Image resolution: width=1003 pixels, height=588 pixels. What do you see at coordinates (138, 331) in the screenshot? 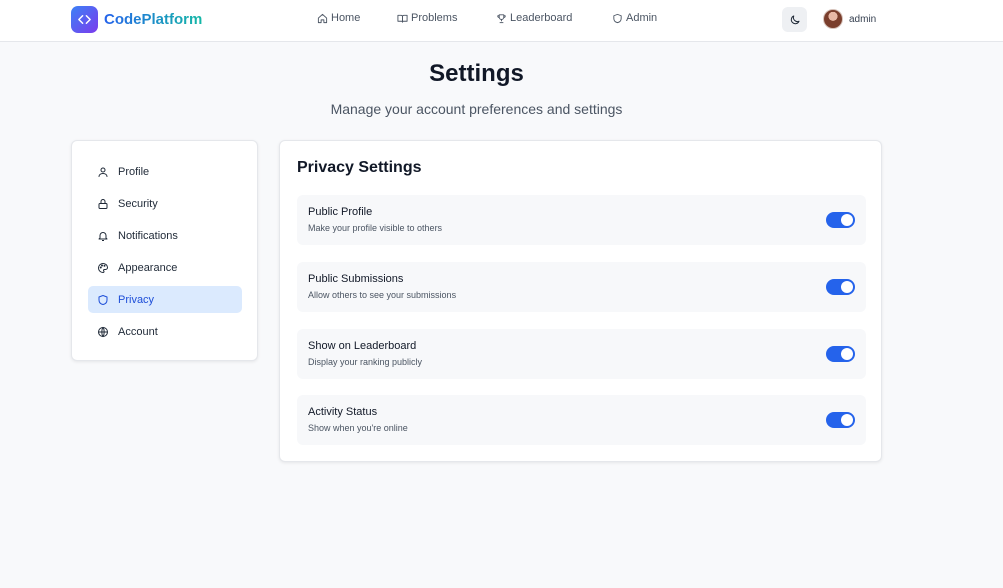
I see `sidebar-item-label: Account` at bounding box center [138, 331].